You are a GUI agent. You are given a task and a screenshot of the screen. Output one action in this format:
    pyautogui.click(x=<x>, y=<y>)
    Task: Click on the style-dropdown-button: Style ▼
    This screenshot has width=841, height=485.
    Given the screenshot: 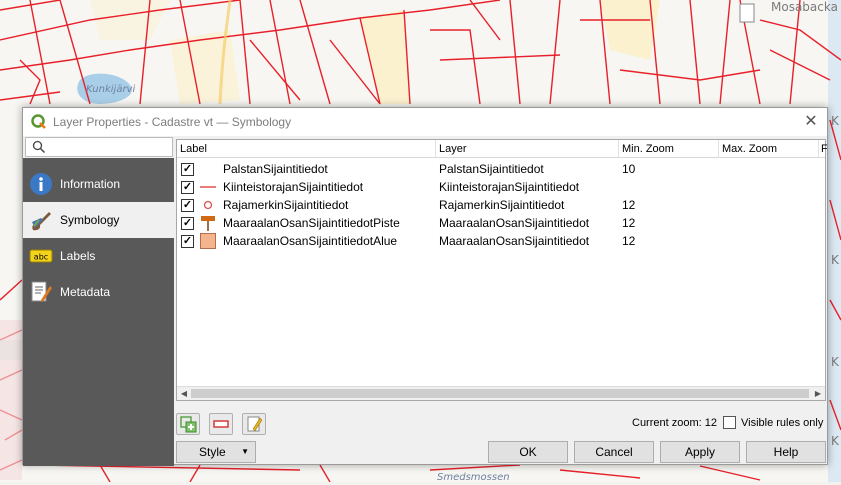 What is the action you would take?
    pyautogui.click(x=216, y=452)
    